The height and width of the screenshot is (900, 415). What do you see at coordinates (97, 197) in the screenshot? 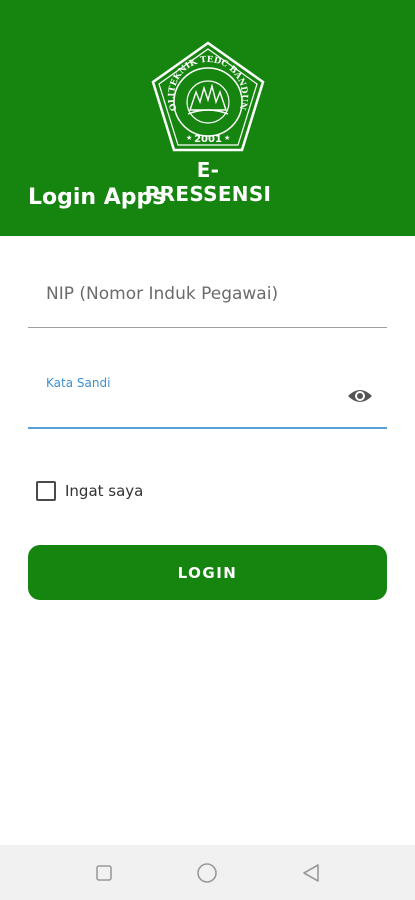
I see `page-title: Login Apps` at bounding box center [97, 197].